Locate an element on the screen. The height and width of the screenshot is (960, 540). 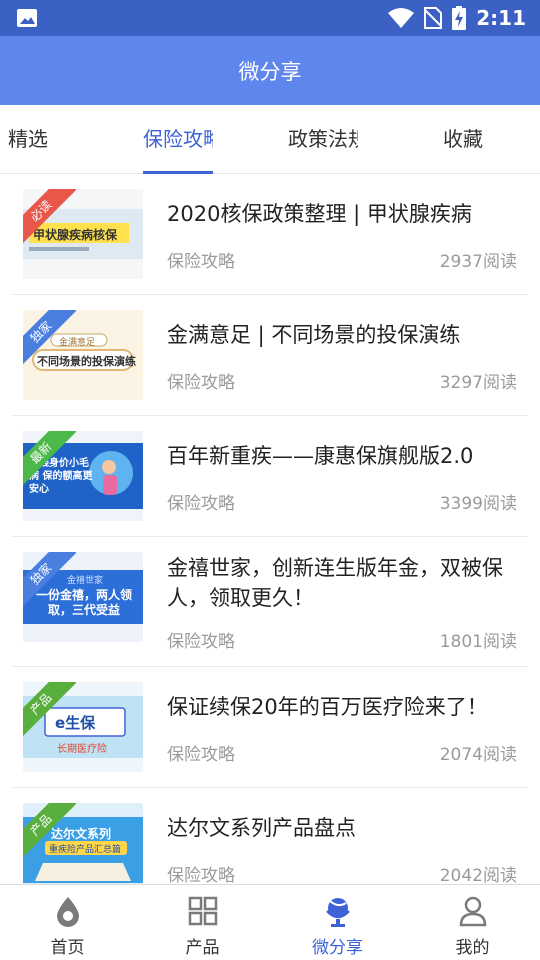
article-title: 百年新重疾——康惠保旗舰版2.0 is located at coordinates (342, 456).